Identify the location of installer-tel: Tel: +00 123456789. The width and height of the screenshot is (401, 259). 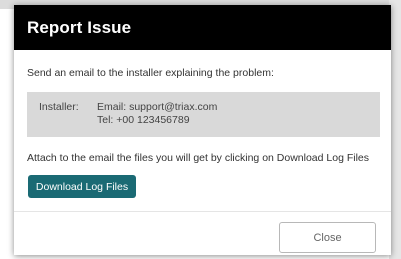
(143, 120).